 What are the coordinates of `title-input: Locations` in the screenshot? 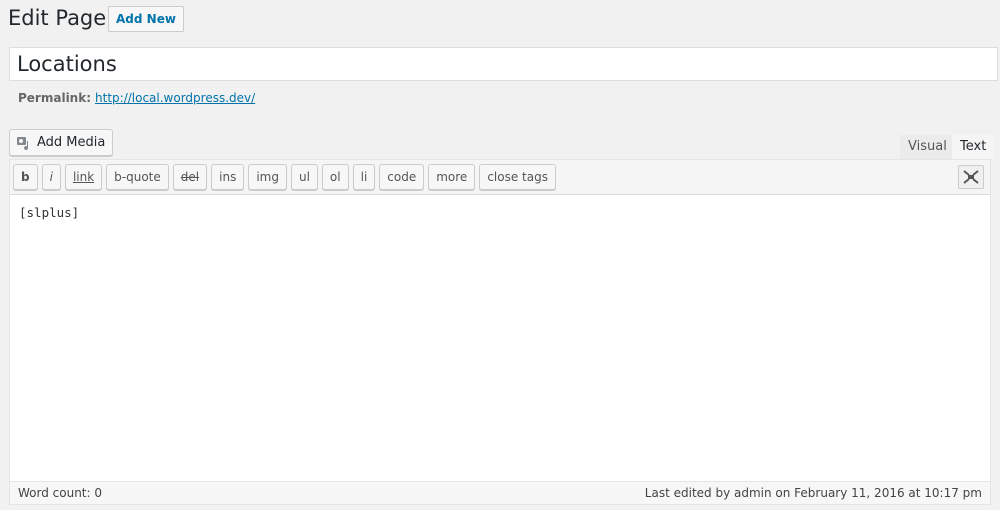 It's located at (503, 64).